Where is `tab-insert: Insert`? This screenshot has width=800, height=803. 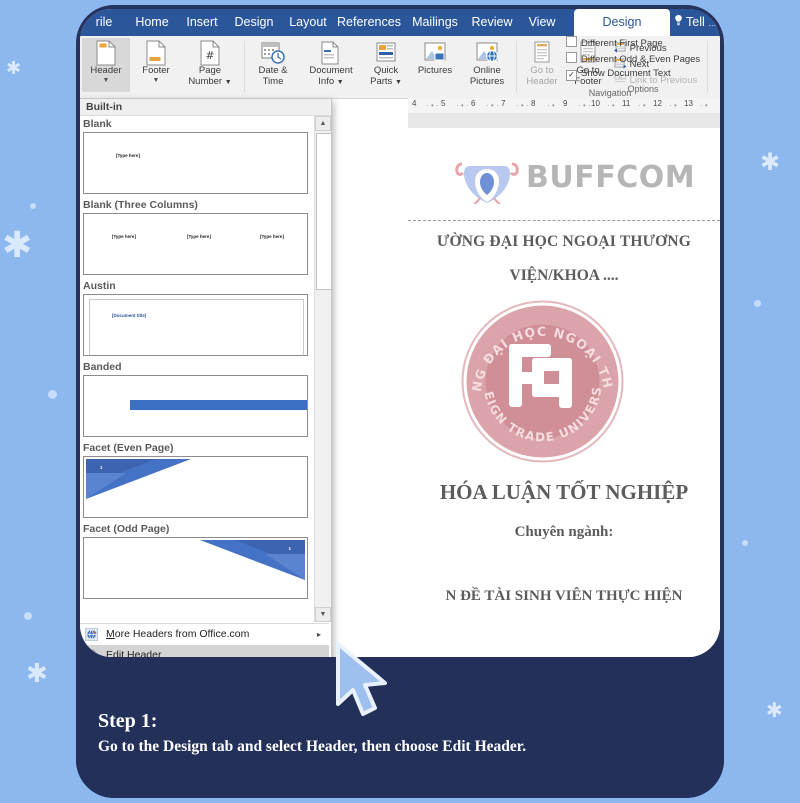
tab-insert: Insert is located at coordinates (202, 22).